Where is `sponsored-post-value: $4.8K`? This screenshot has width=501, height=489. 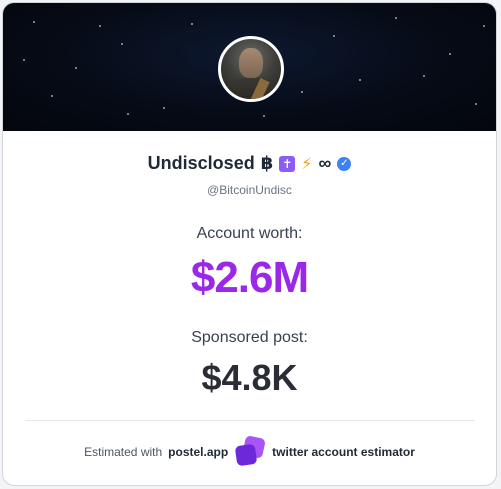
sponsored-post-value: $4.8K is located at coordinates (249, 377).